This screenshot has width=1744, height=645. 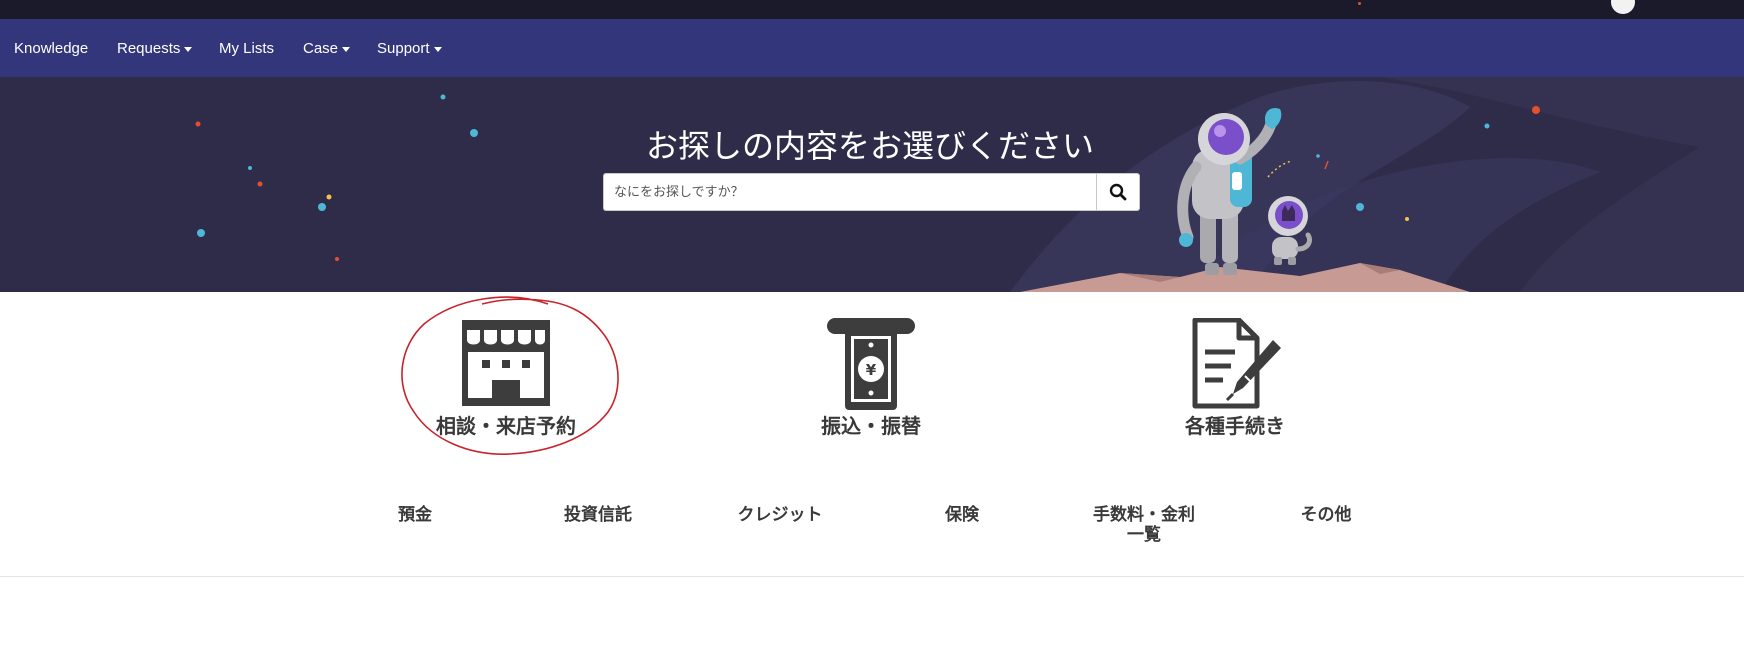 I want to click on top-bar, so click(x=872, y=9).